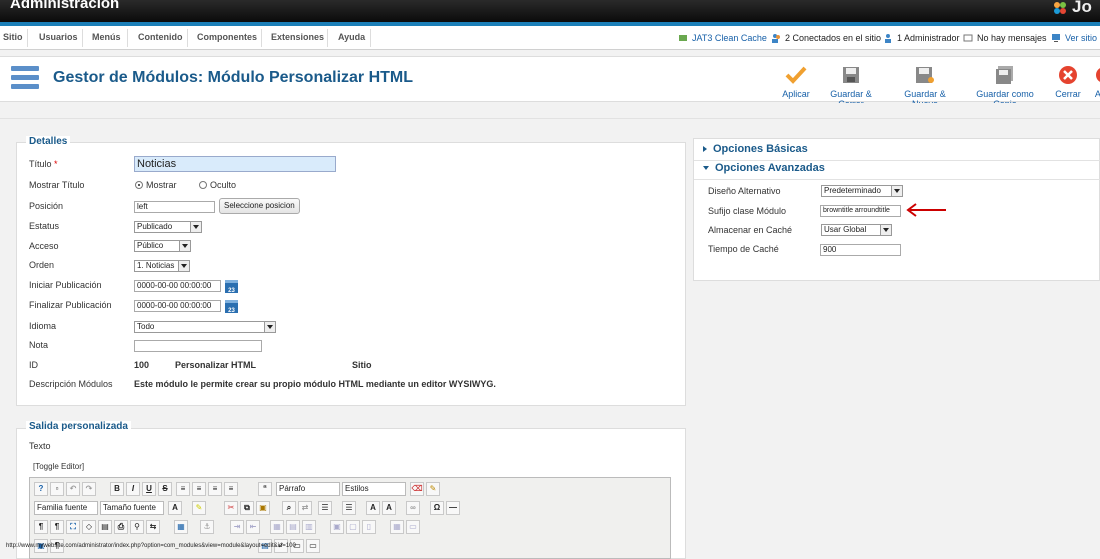 This screenshot has height=559, width=1100. I want to click on ordered-list-icon: ☰, so click(325, 508).